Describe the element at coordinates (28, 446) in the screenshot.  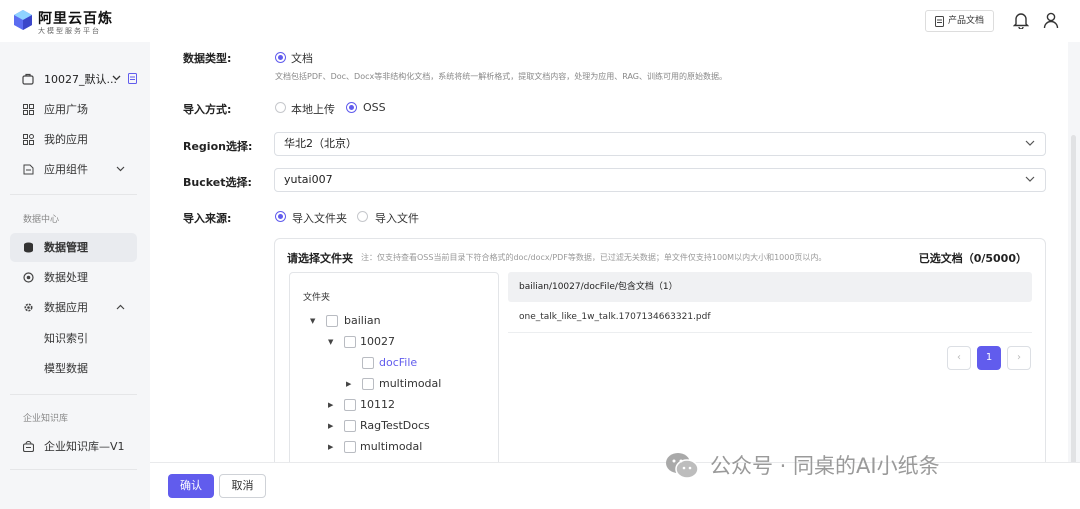
I see `knowledge-base-icon` at that location.